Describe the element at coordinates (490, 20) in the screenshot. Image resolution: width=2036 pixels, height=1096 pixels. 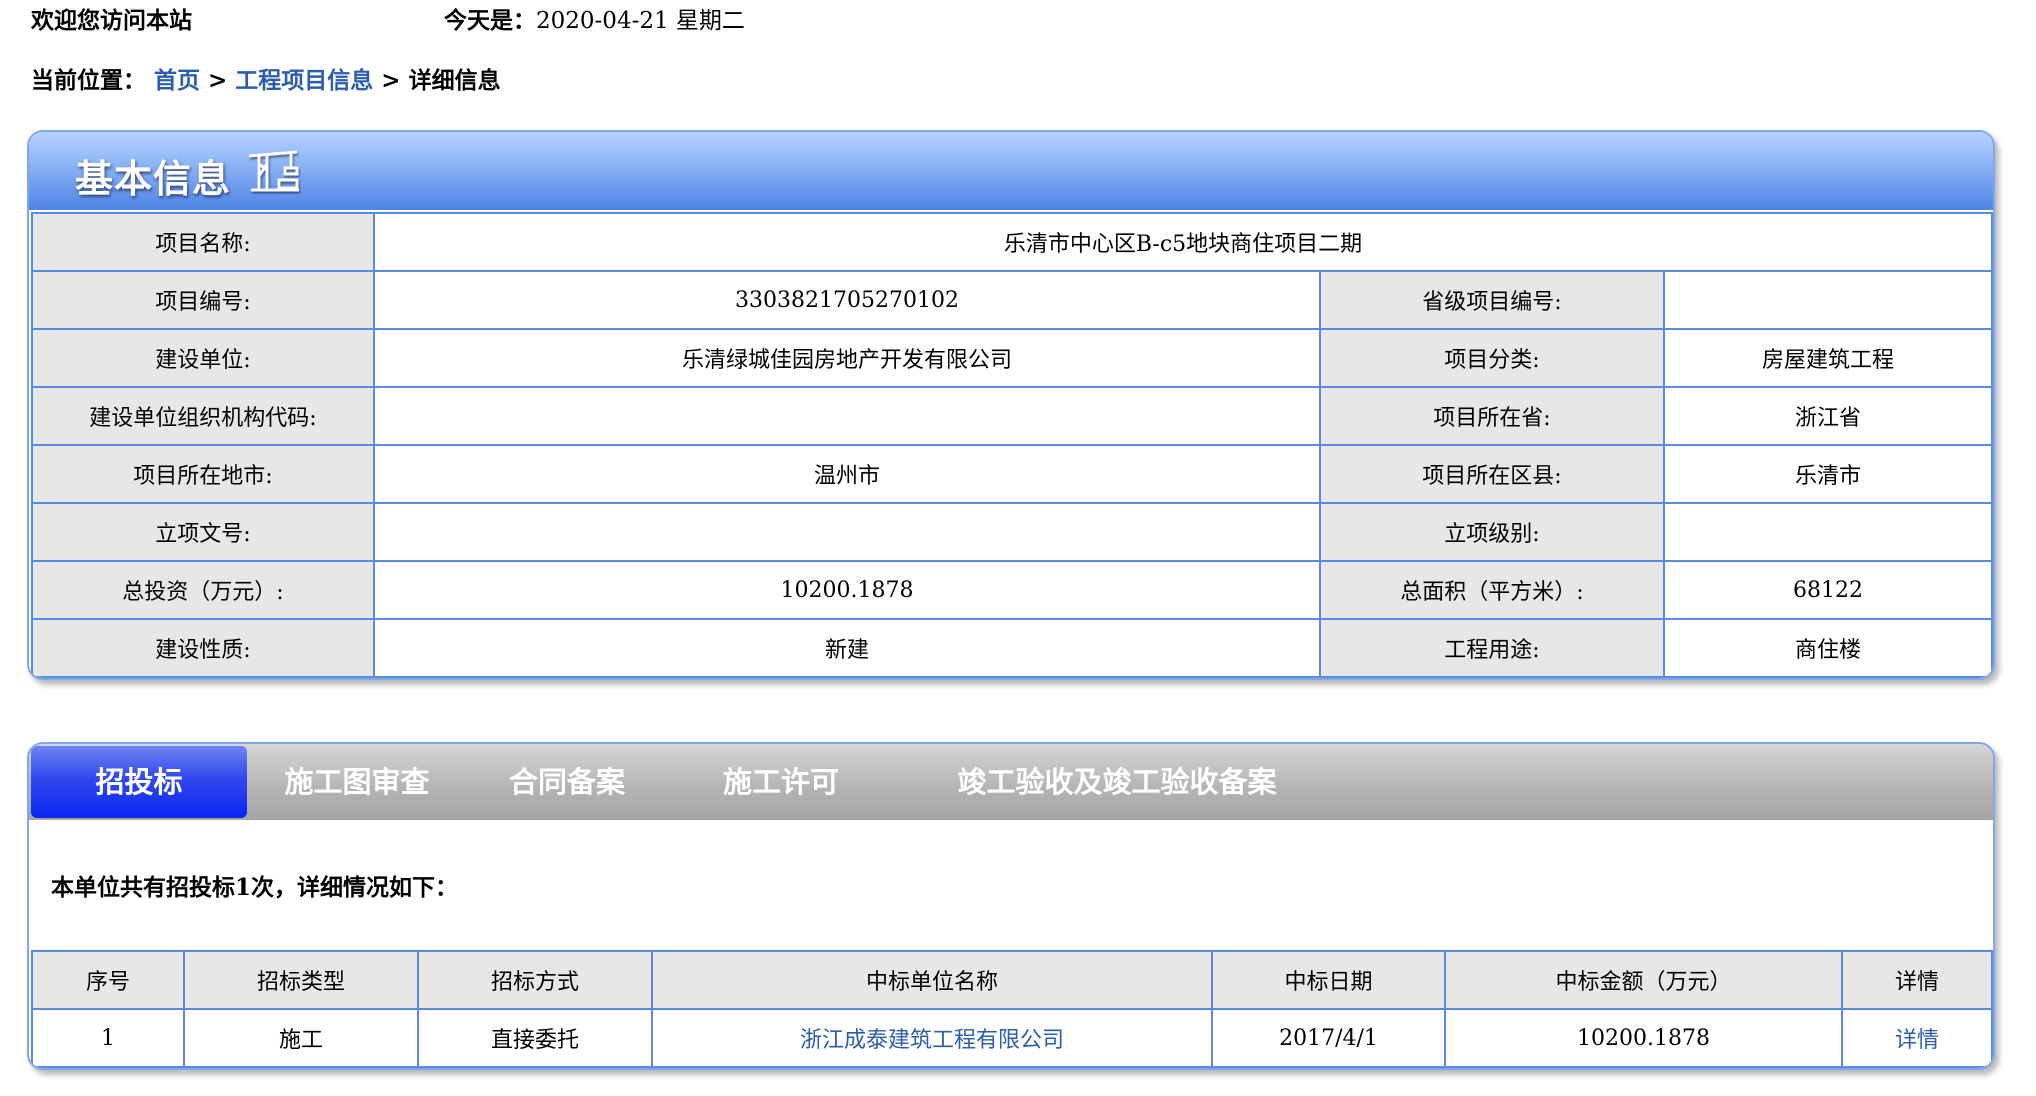
I see `date-prefix: 今天是：` at that location.